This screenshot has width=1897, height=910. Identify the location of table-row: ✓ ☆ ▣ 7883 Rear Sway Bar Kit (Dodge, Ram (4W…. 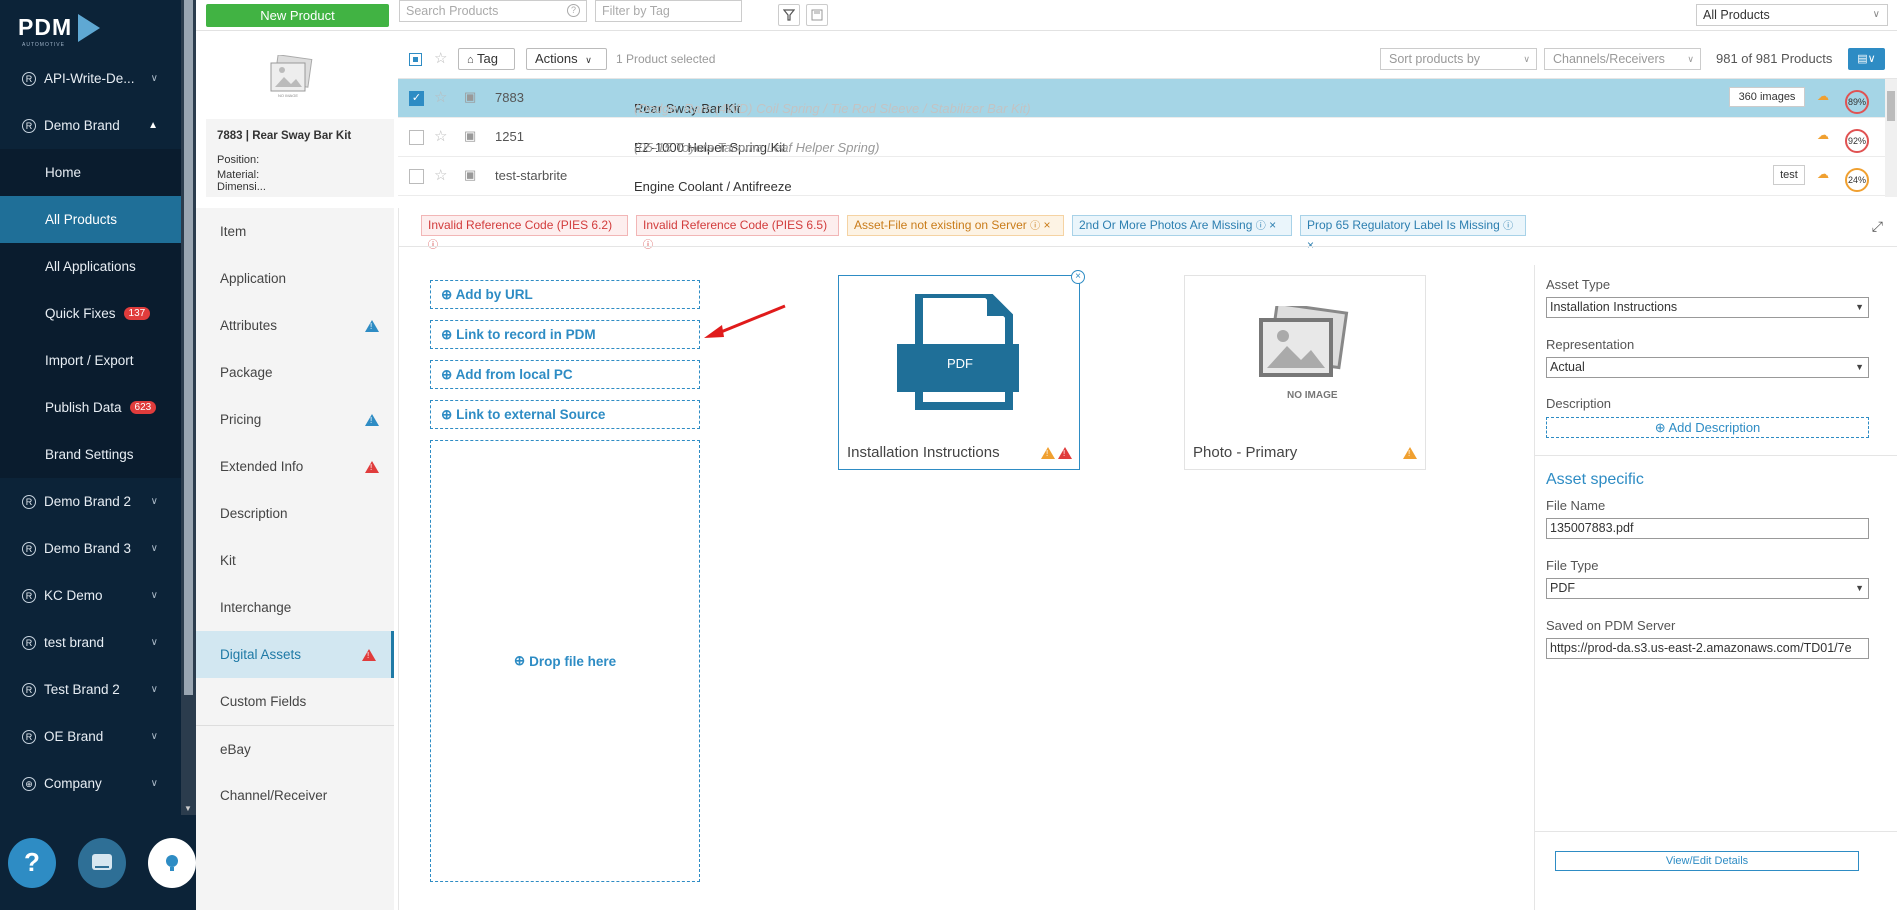
(1147, 98).